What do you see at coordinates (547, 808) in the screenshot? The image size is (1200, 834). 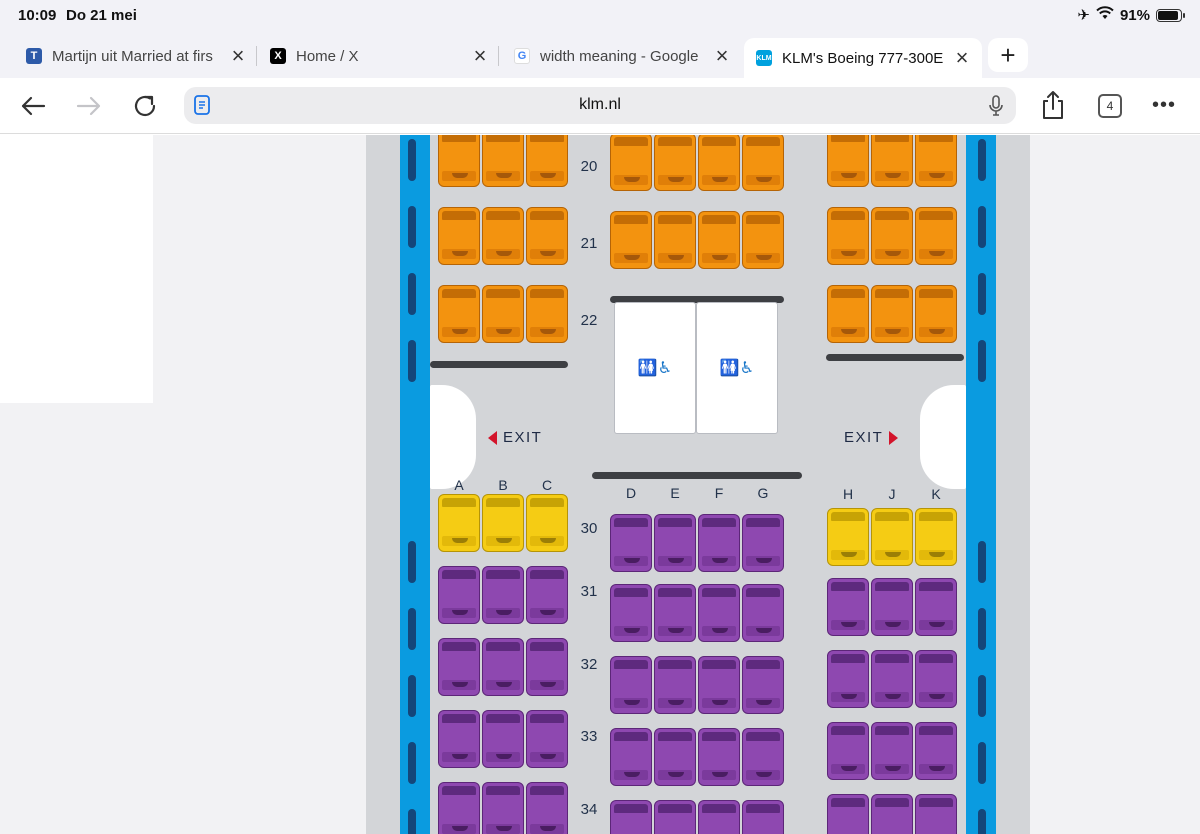 I see `seat-34c` at bounding box center [547, 808].